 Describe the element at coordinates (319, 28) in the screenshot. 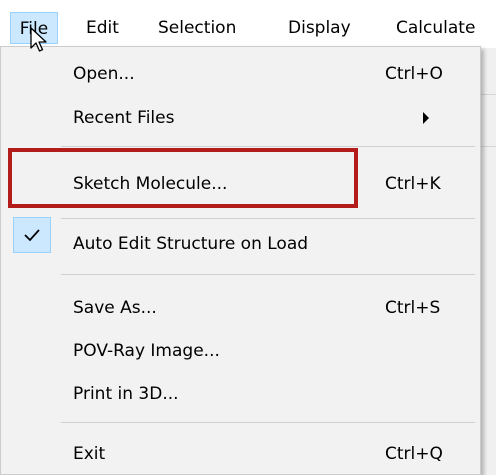

I see `menu-display: Display` at that location.